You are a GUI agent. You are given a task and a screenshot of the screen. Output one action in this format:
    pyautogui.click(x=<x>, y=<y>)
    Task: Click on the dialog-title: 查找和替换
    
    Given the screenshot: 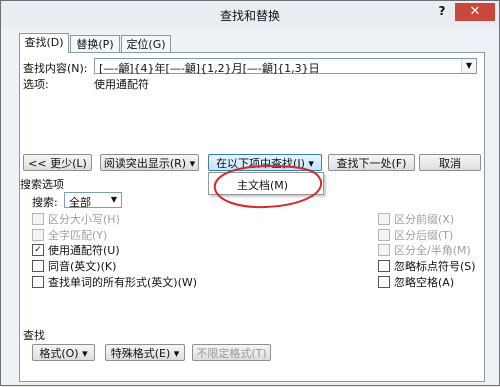 What is the action you would take?
    pyautogui.click(x=249, y=16)
    